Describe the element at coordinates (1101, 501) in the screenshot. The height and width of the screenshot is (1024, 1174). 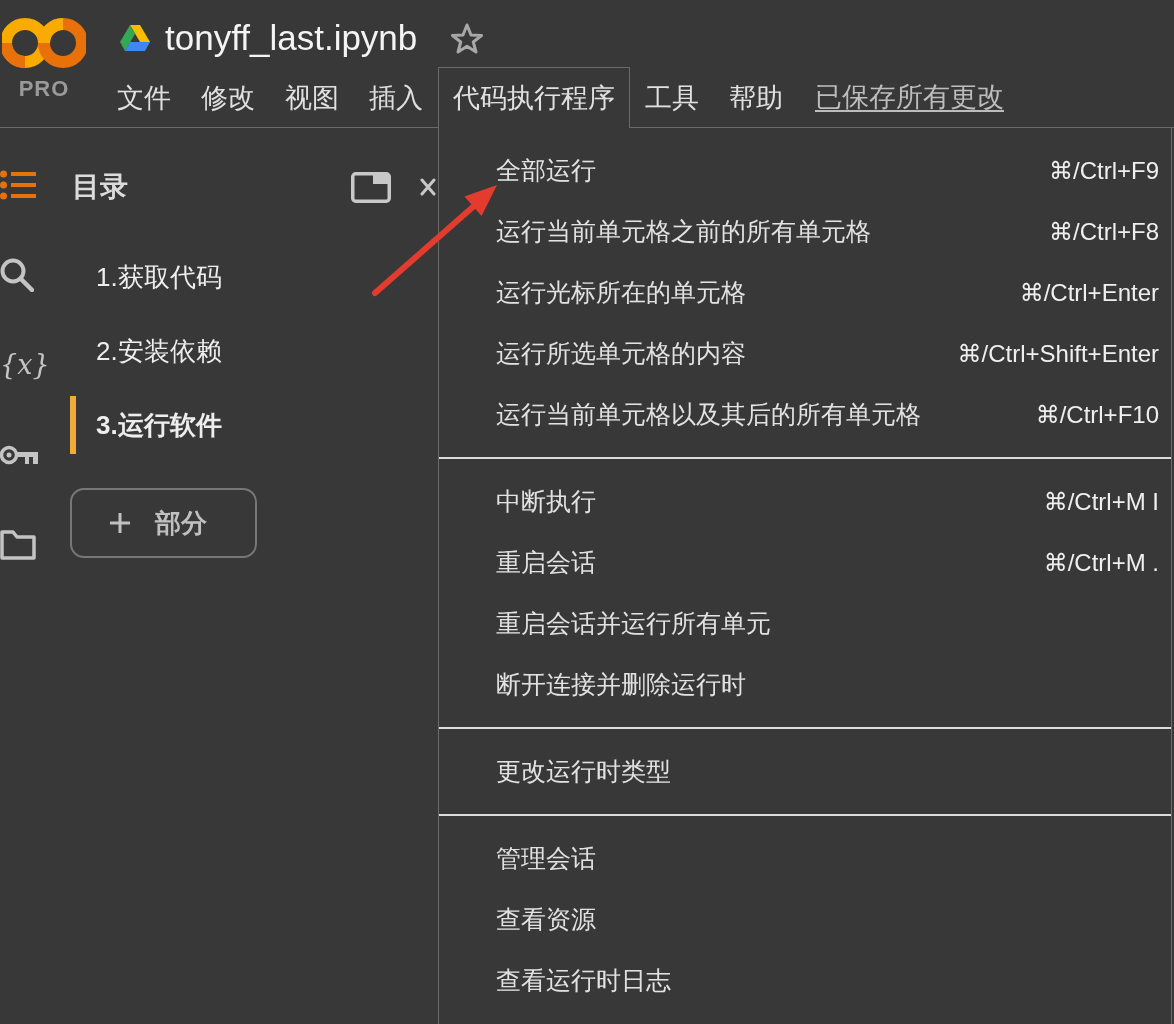
I see `shortcut-label: ⌘/Ctrl+M I` at that location.